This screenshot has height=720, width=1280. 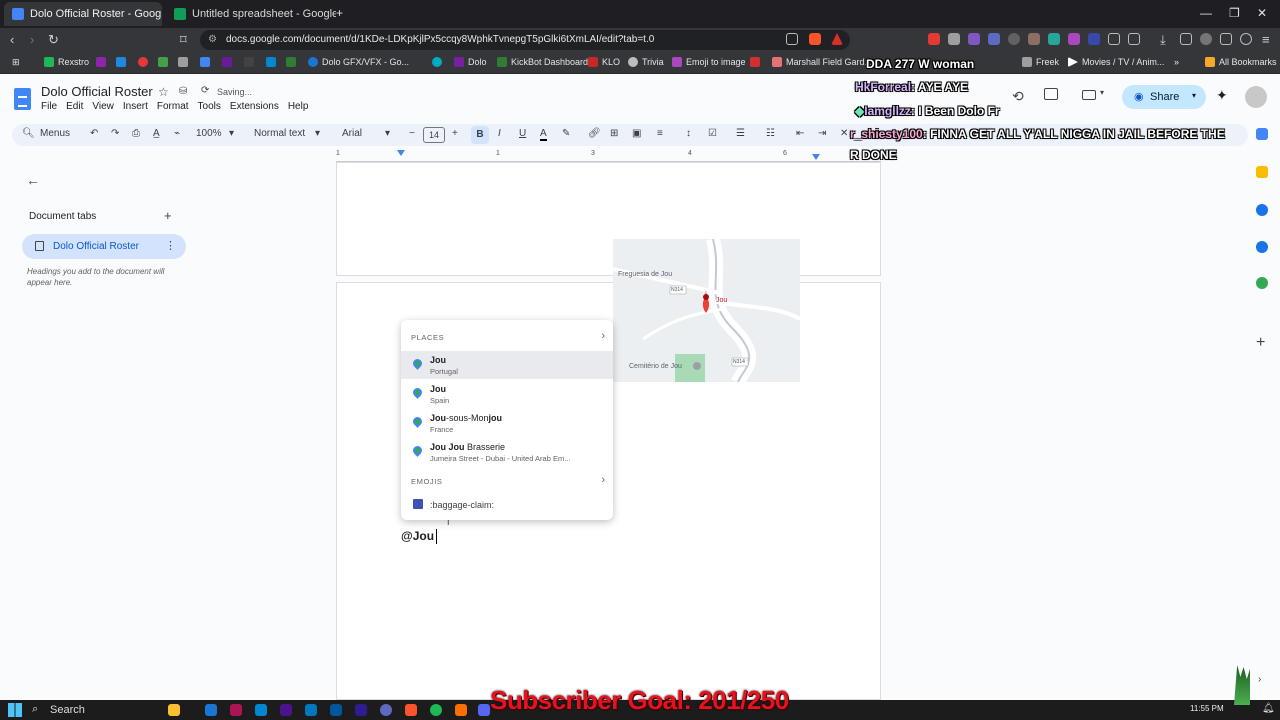 What do you see at coordinates (1176, 62) in the screenshot?
I see `chevron-right-icon: »` at bounding box center [1176, 62].